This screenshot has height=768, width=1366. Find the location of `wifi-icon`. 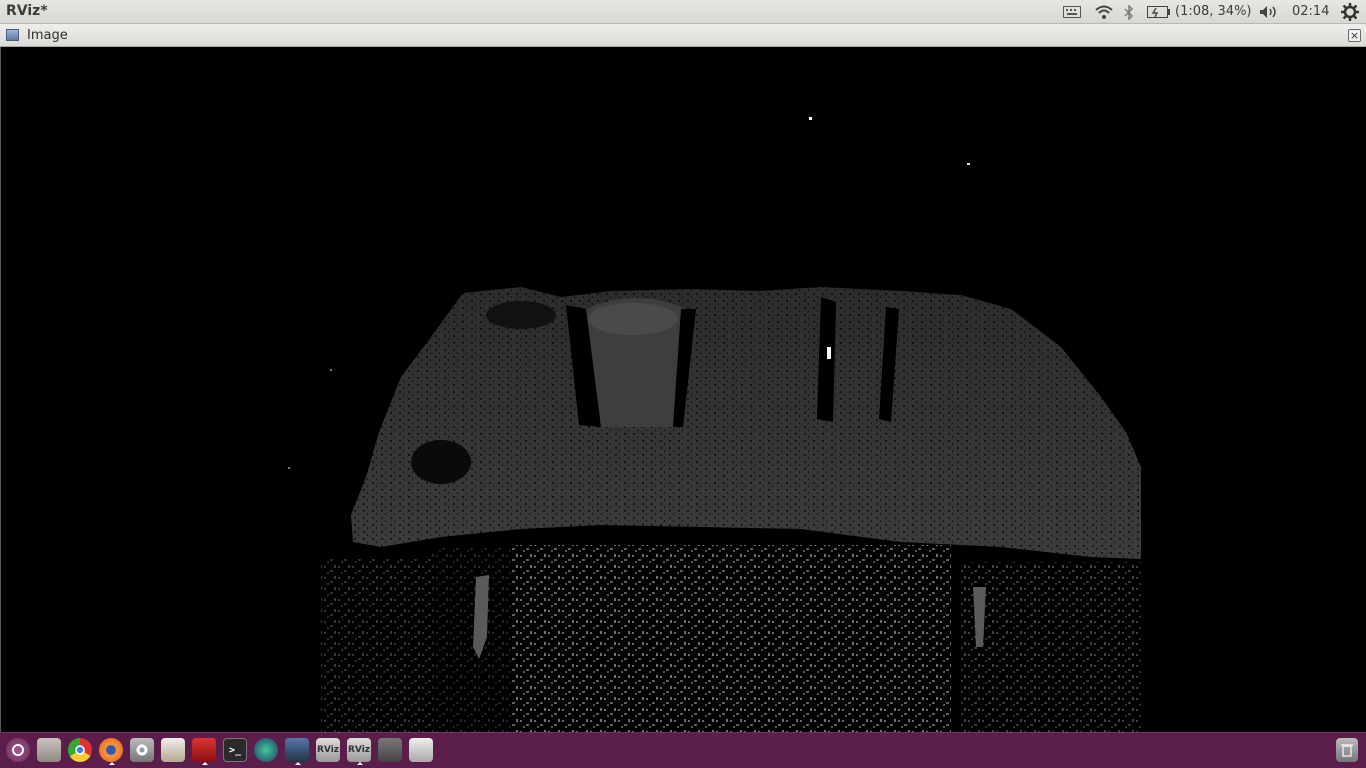

wifi-icon is located at coordinates (1104, 12).